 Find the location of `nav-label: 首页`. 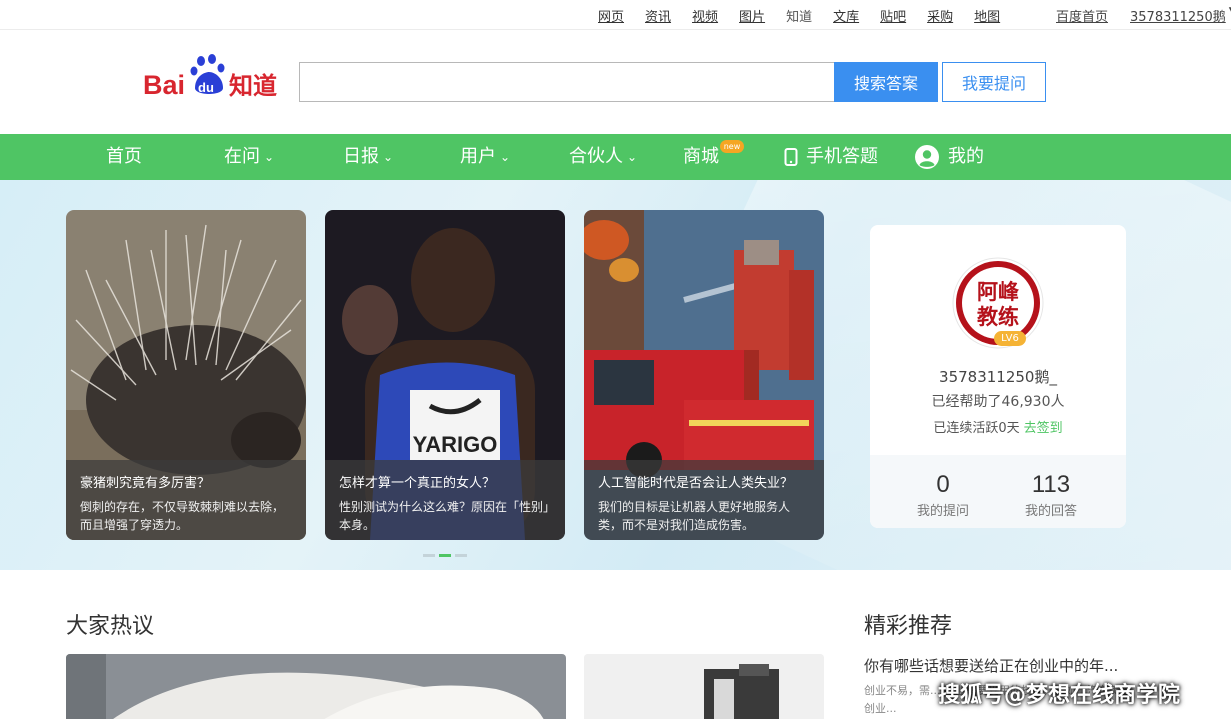

nav-label: 首页 is located at coordinates (124, 156).